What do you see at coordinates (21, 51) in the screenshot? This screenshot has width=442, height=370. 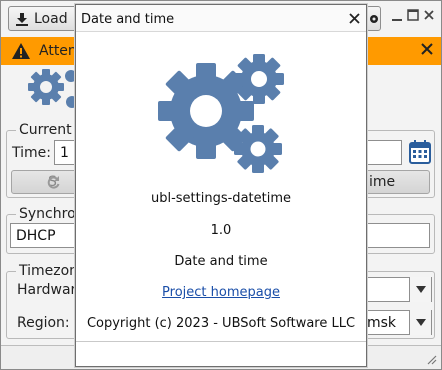 I see `warning-icon` at bounding box center [21, 51].